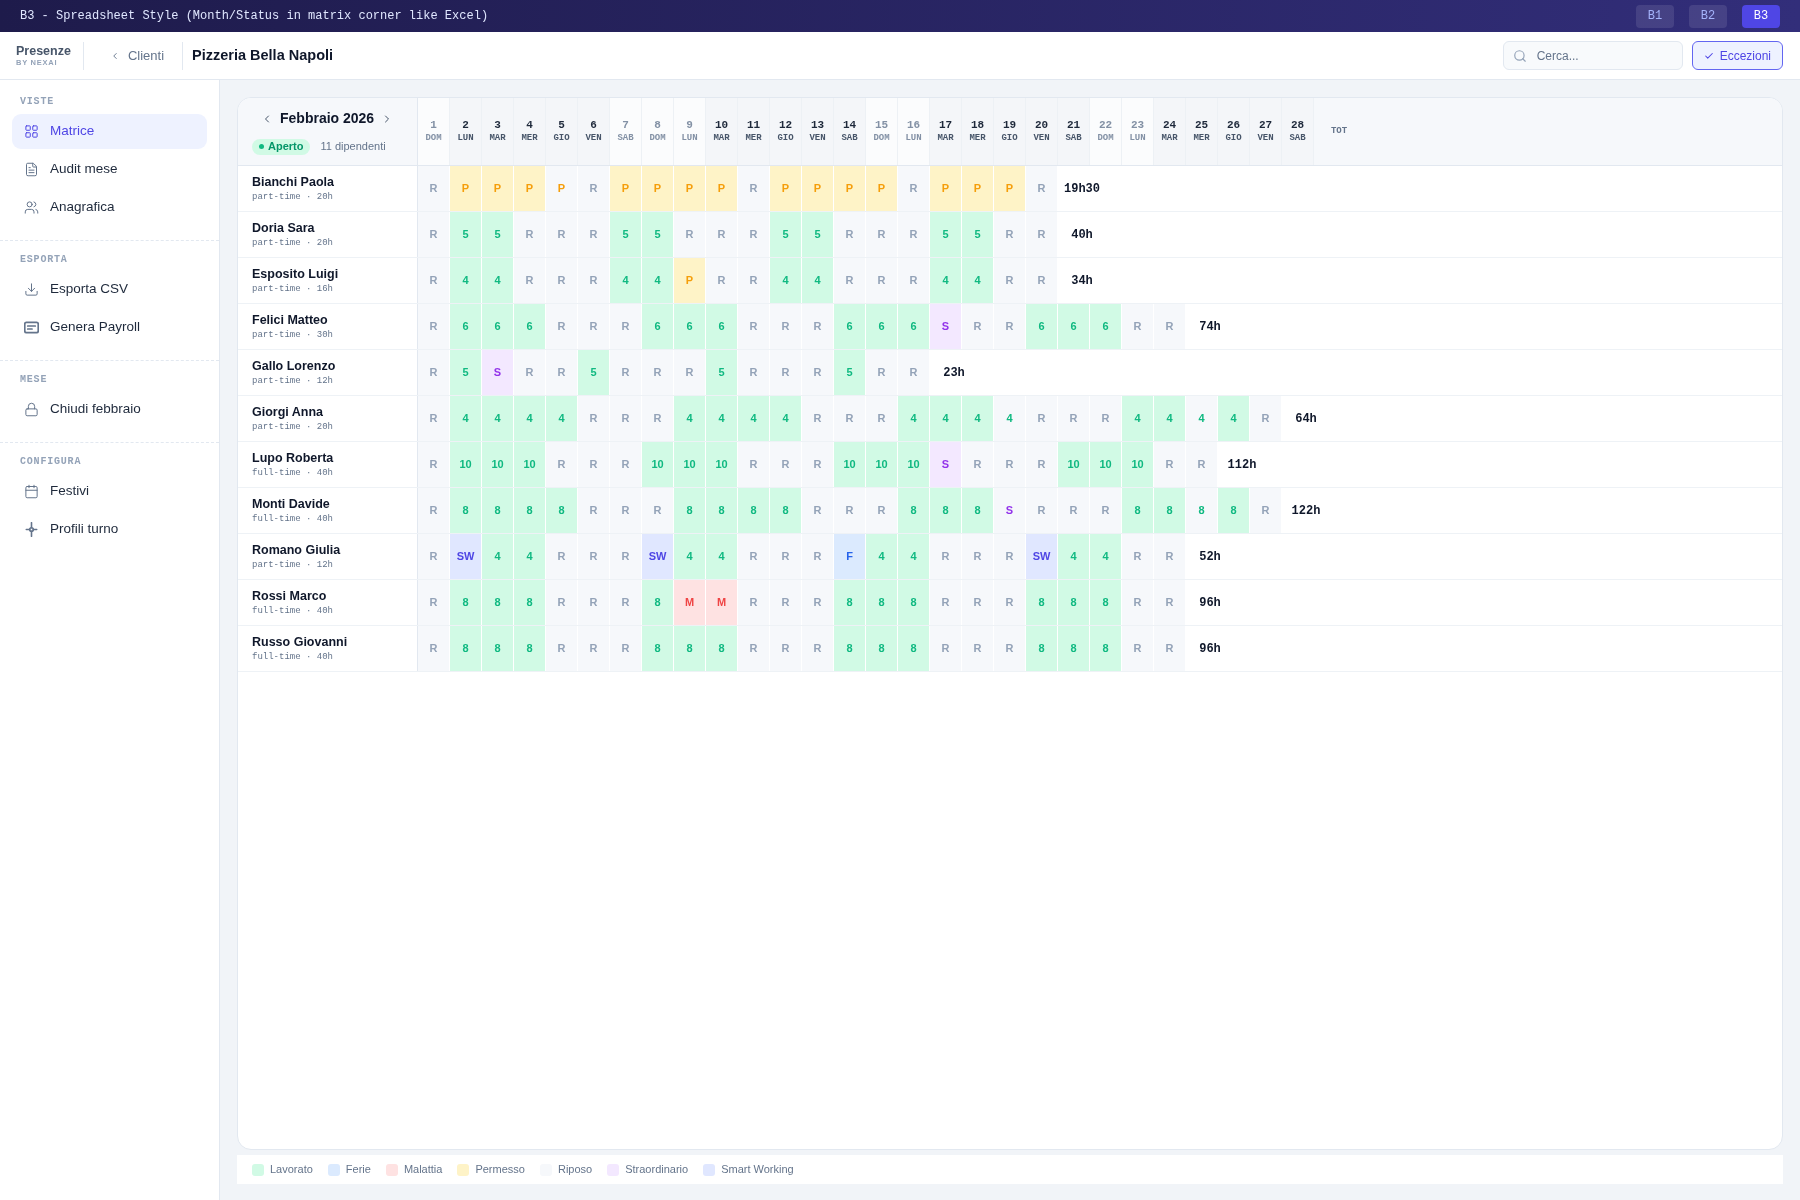 The width and height of the screenshot is (1800, 1200). Describe the element at coordinates (31, 529) in the screenshot. I see `crosshair-icon` at that location.